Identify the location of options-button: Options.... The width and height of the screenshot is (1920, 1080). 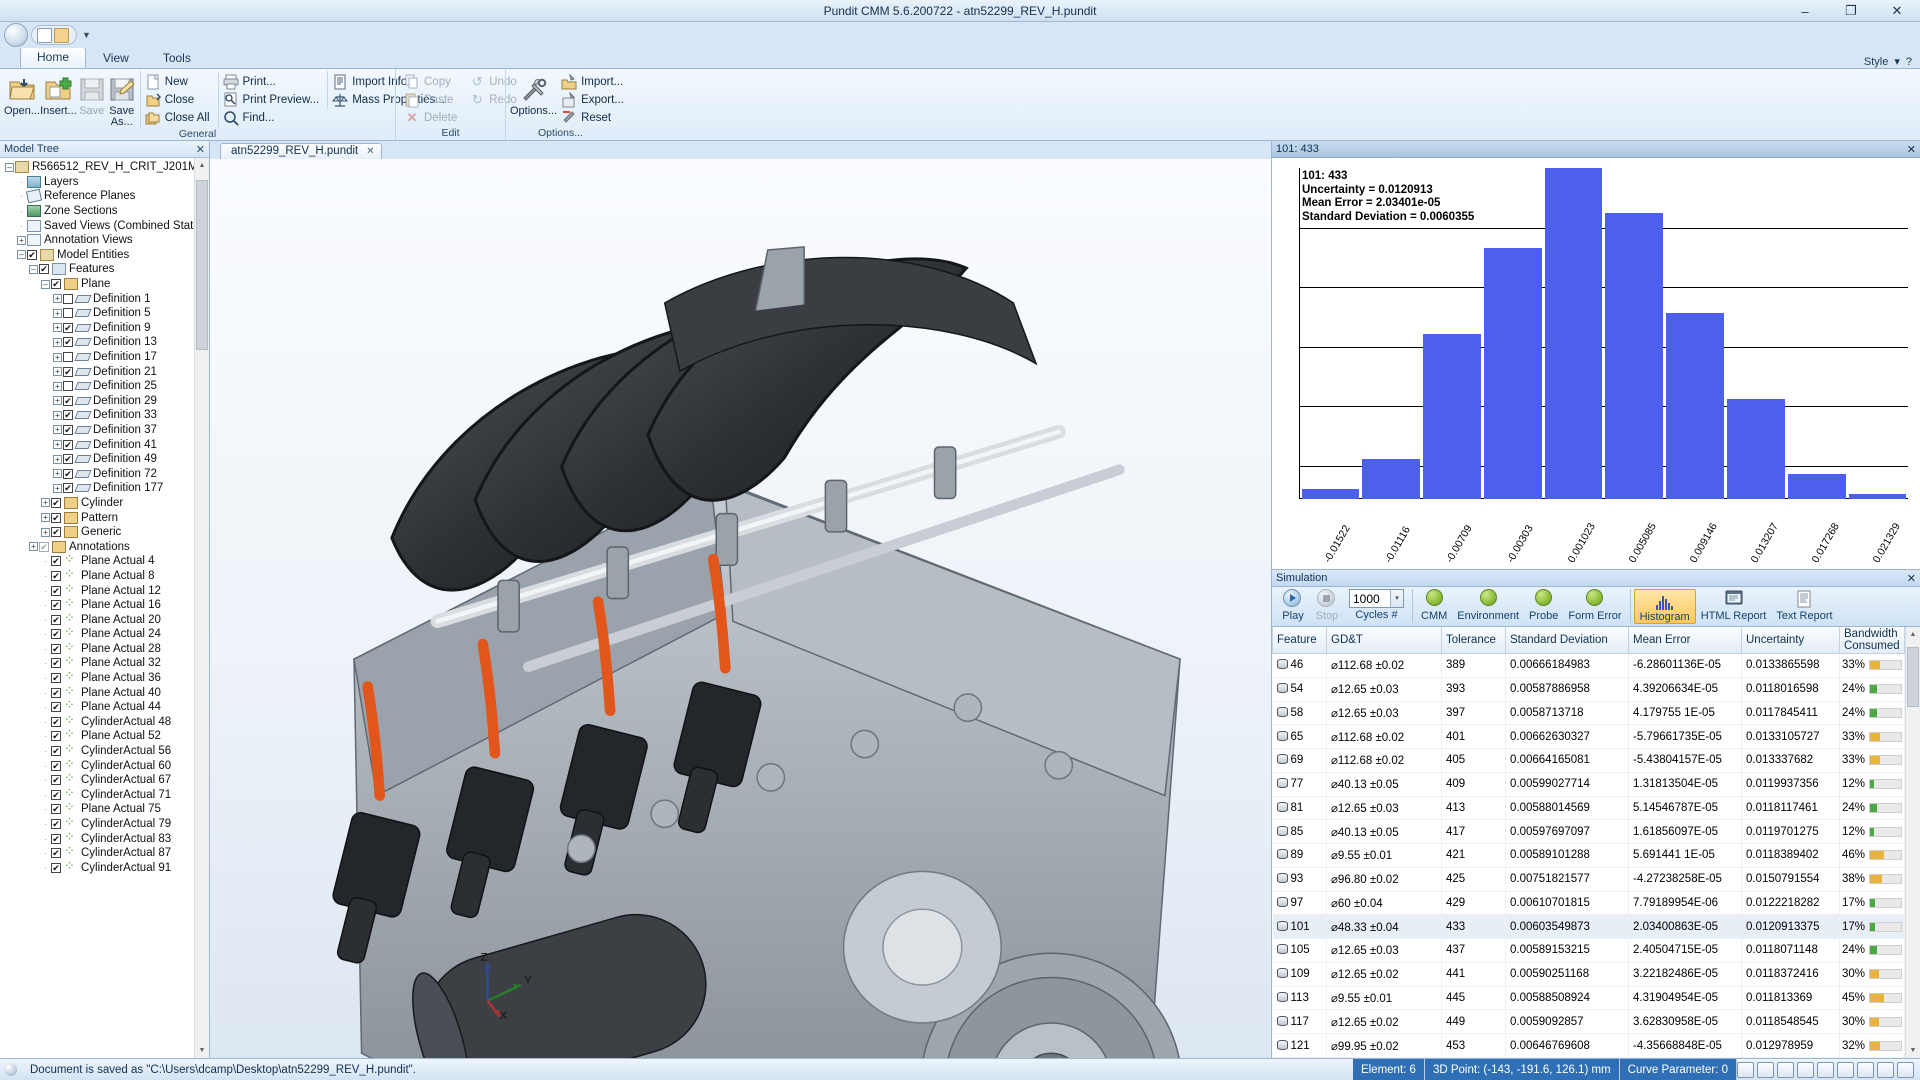
(533, 94).